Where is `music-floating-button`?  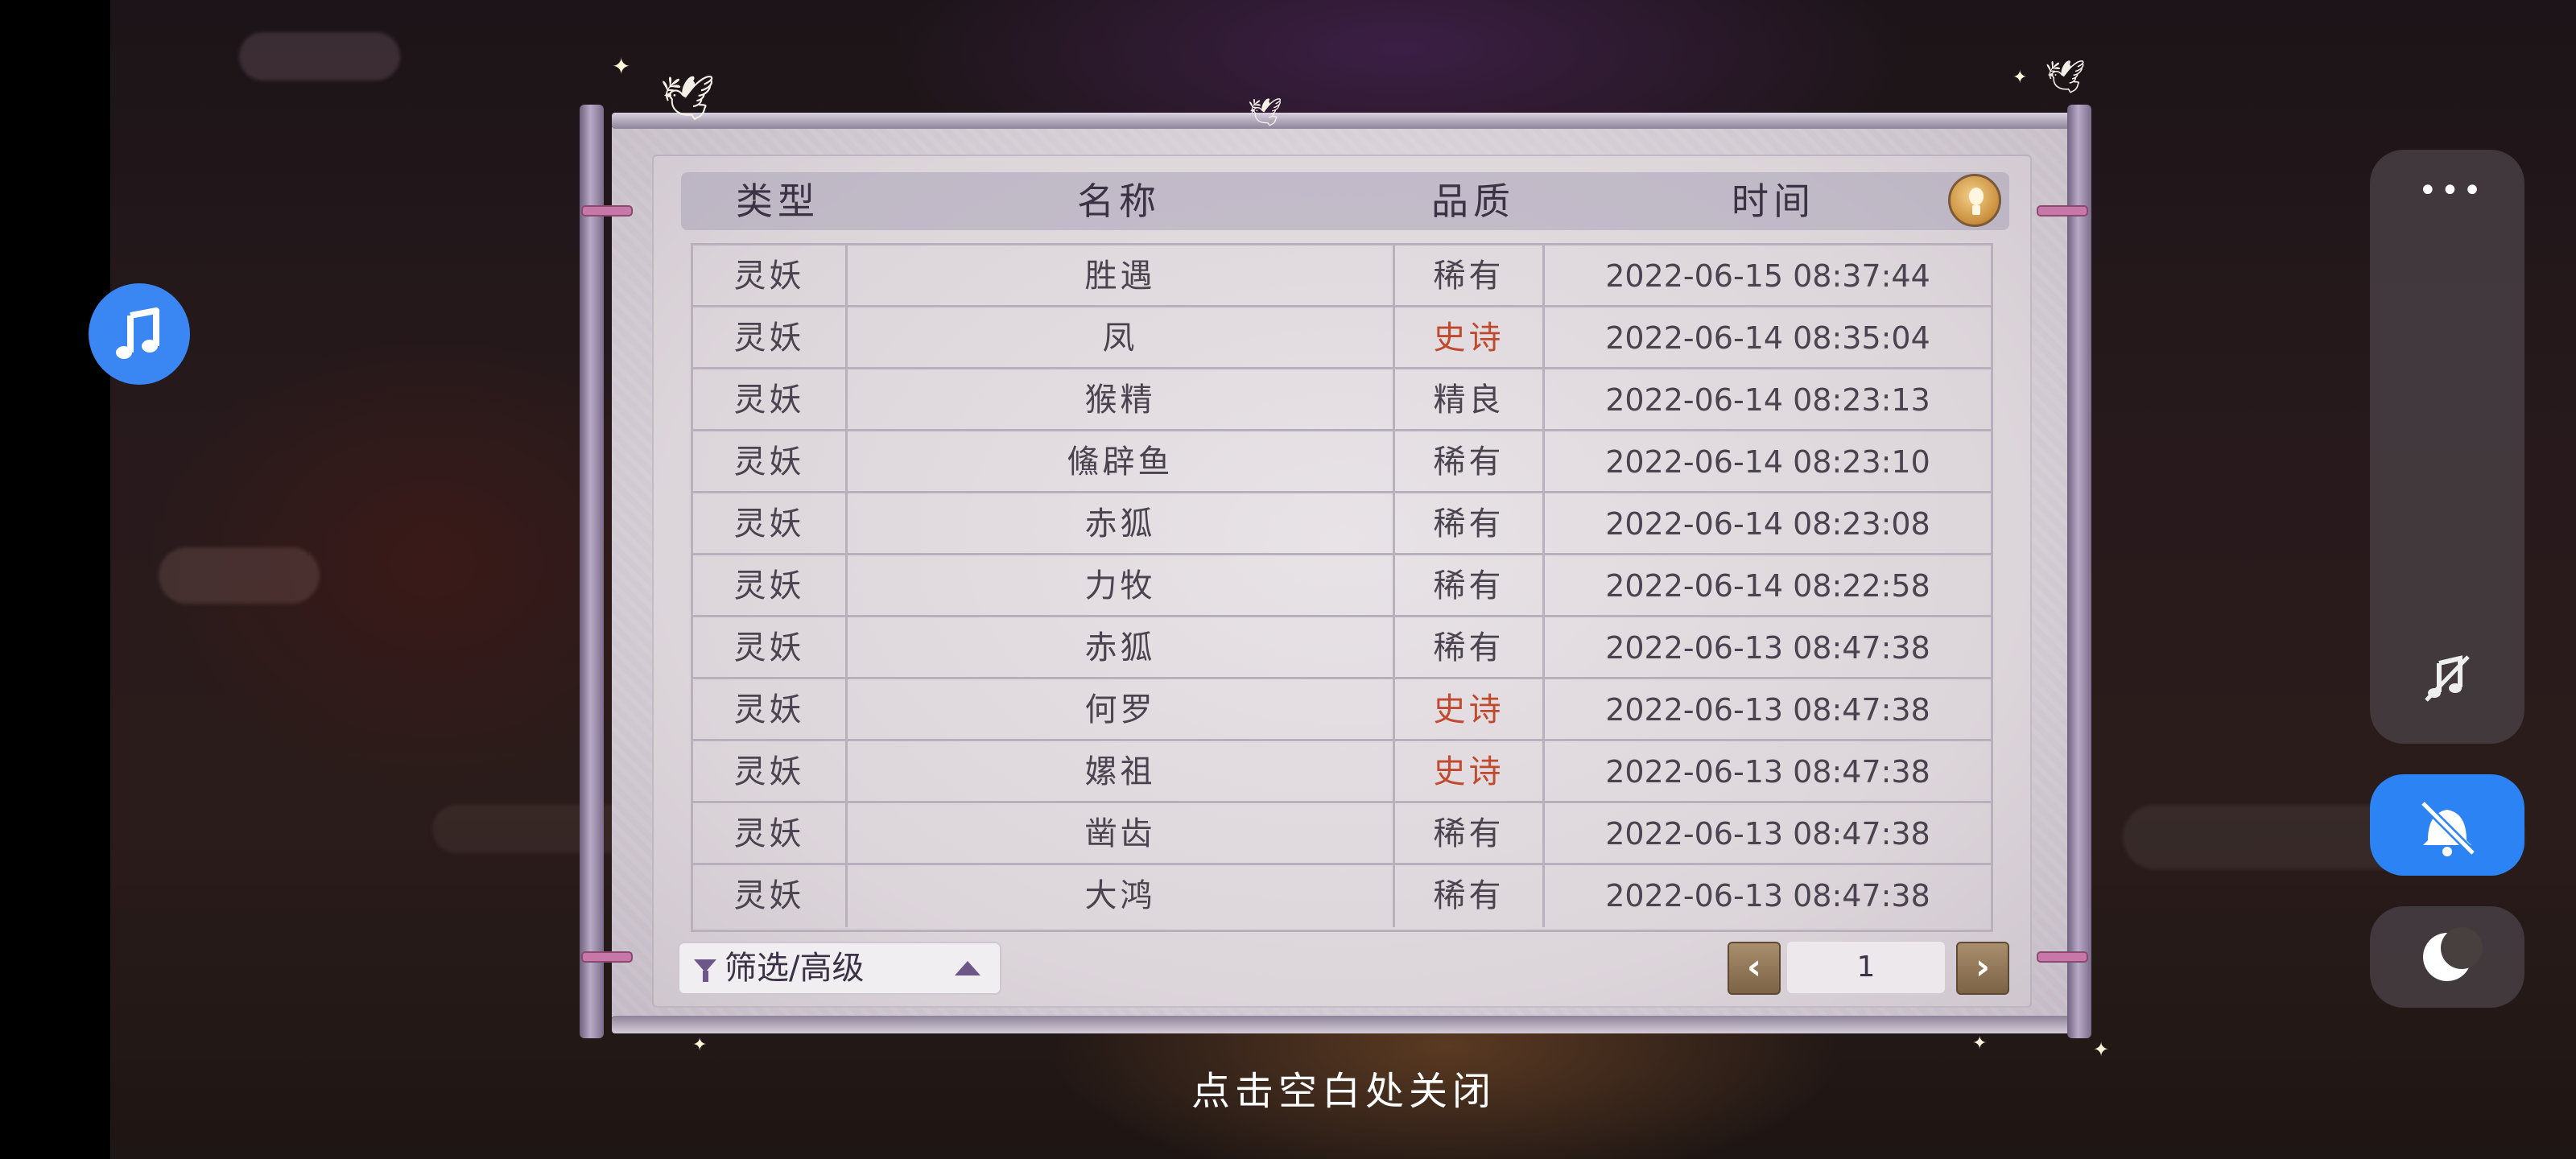 music-floating-button is located at coordinates (139, 334).